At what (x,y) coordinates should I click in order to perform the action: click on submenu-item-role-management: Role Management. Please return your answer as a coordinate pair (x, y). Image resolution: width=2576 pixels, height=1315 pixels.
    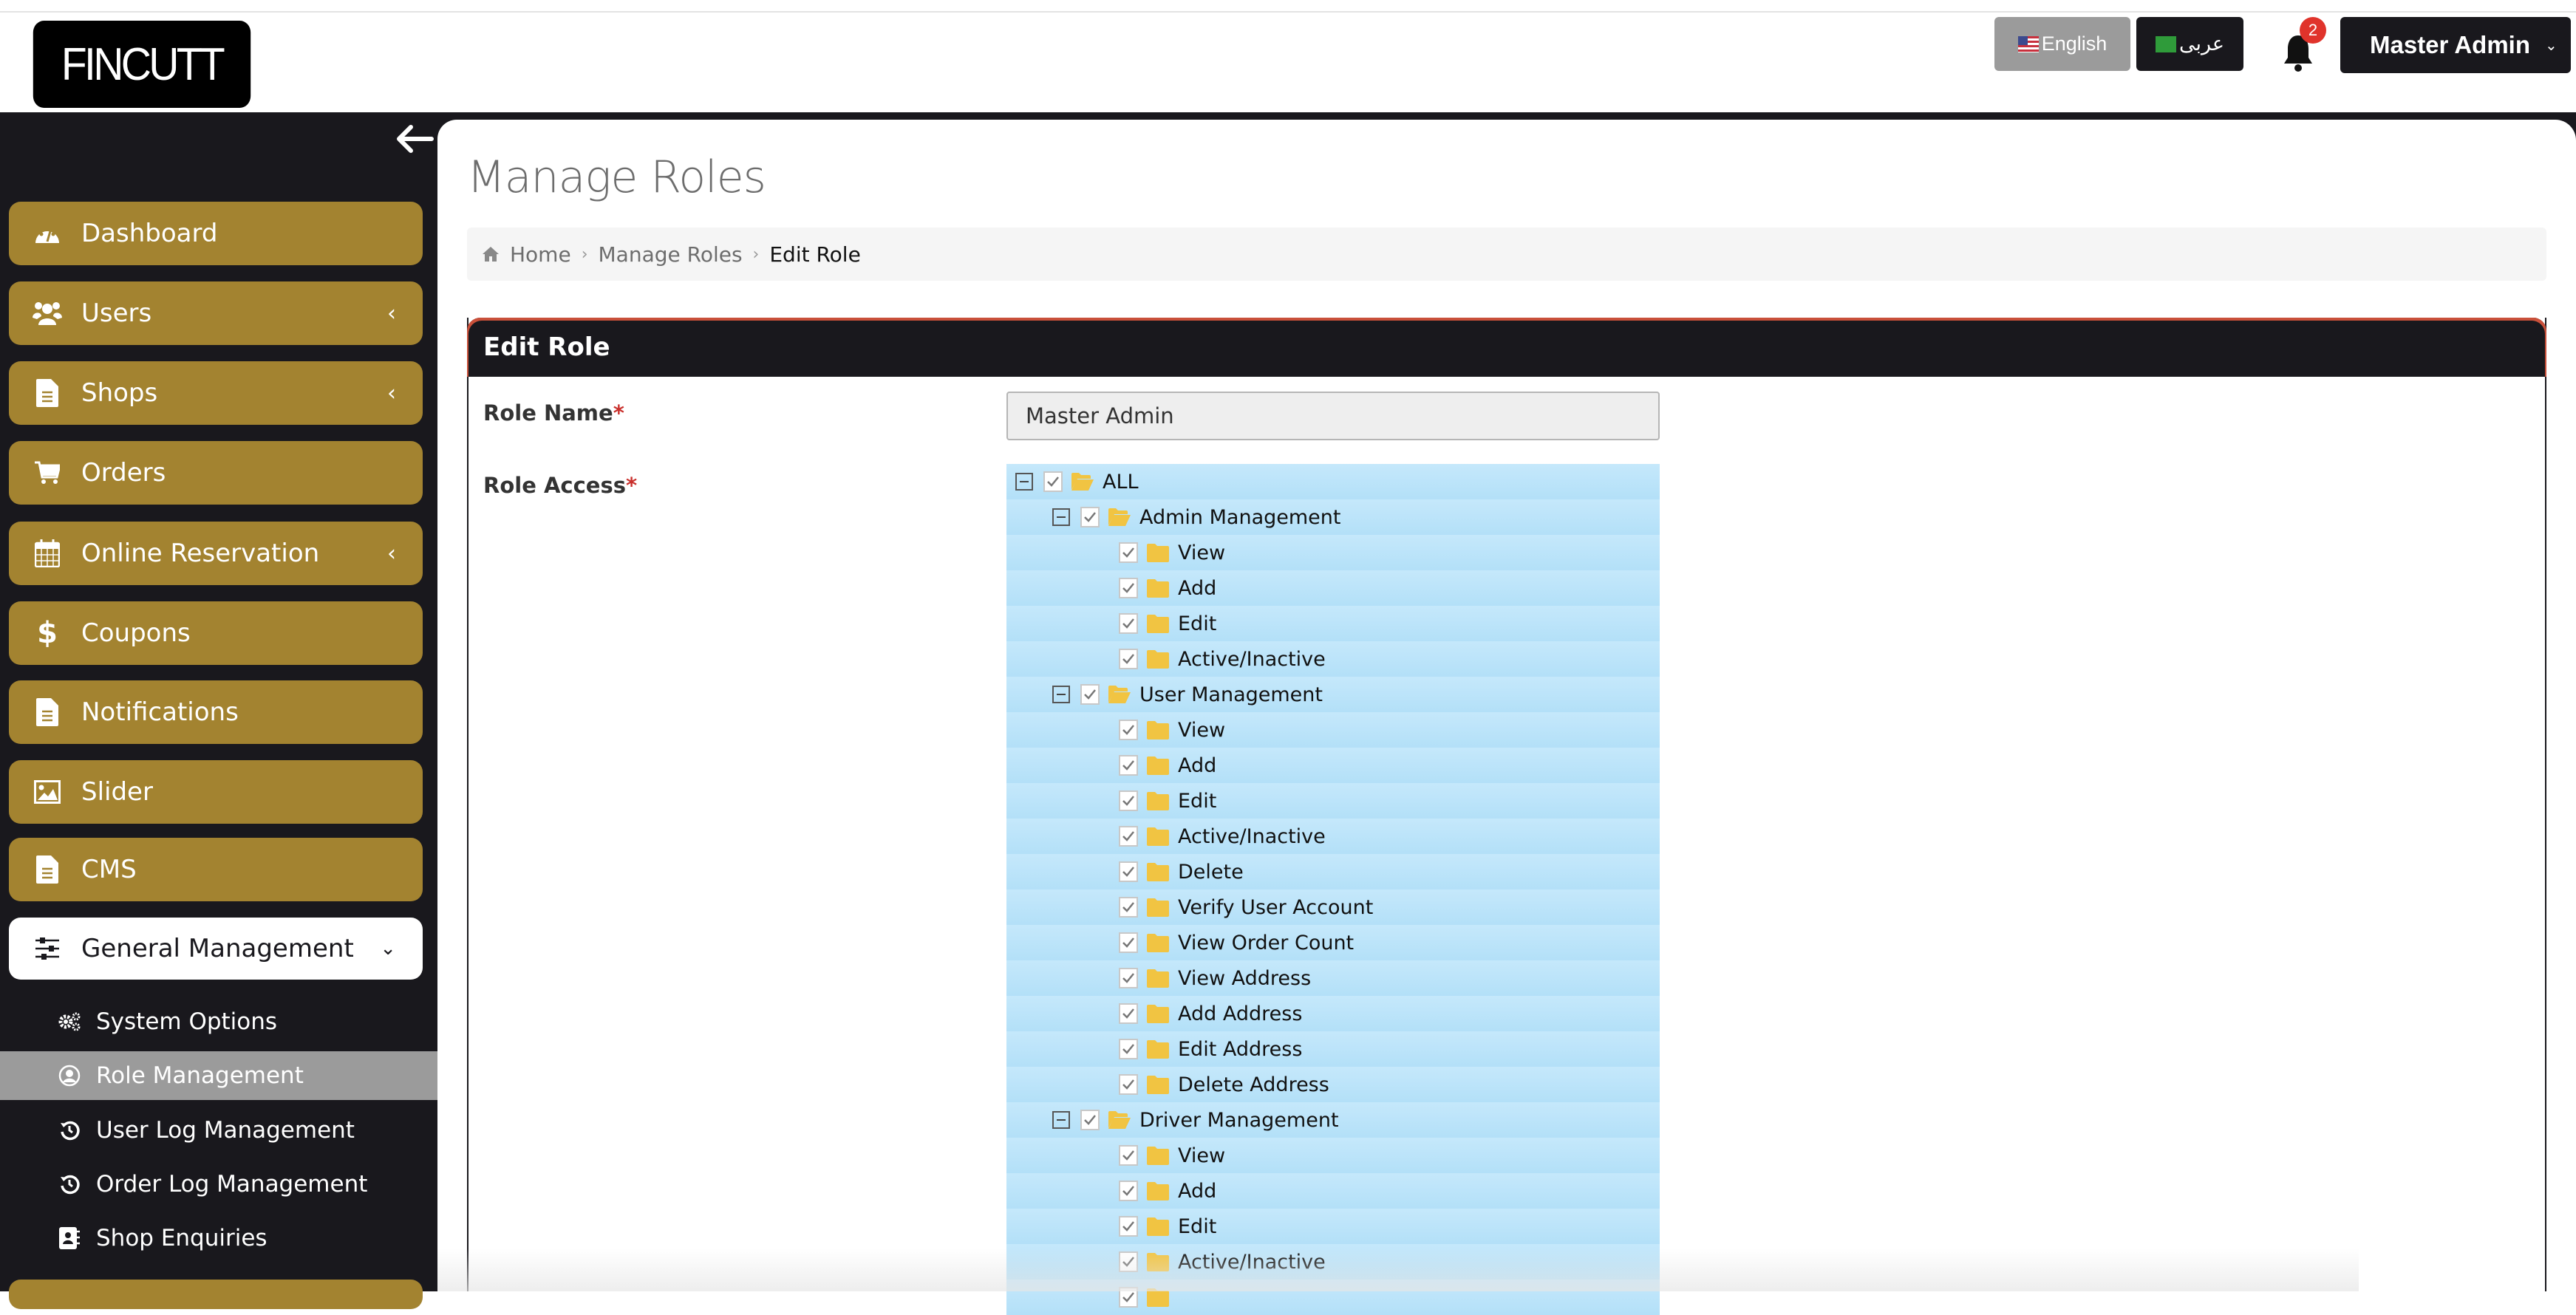
    Looking at the image, I should click on (218, 1075).